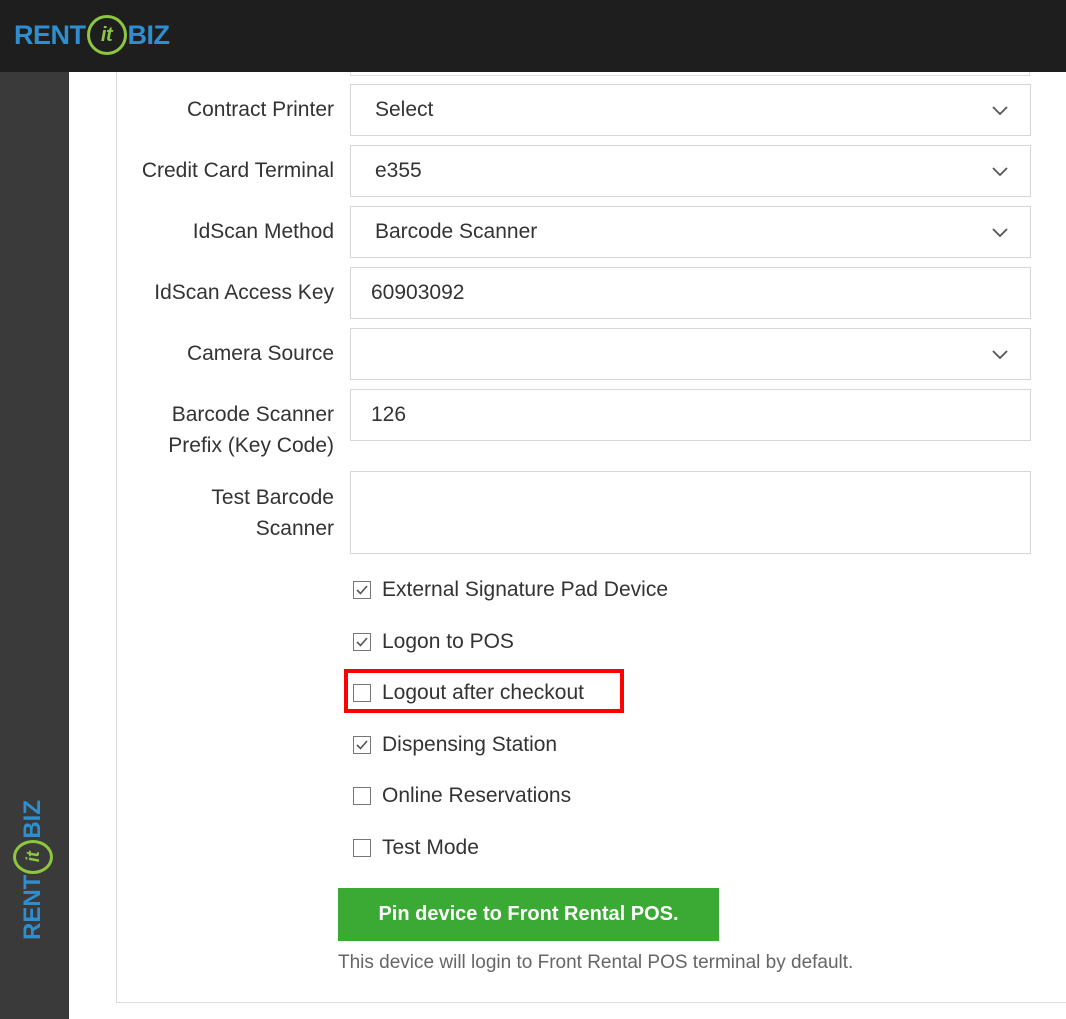 The height and width of the screenshot is (1019, 1066). I want to click on sidebar-logo-it: it, so click(32, 857).